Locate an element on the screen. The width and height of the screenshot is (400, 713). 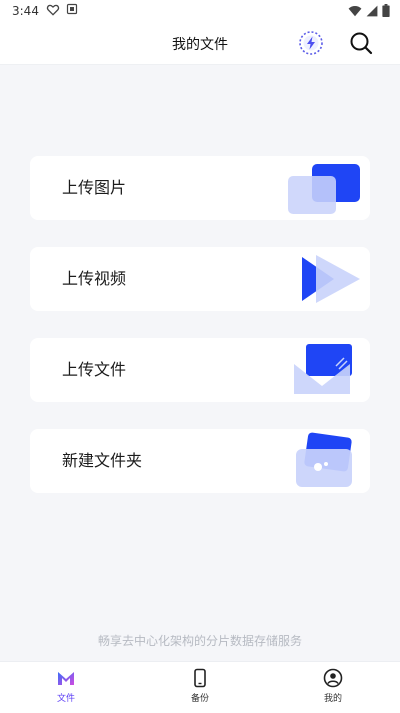
page-title: 我的文件 is located at coordinates (200, 45).